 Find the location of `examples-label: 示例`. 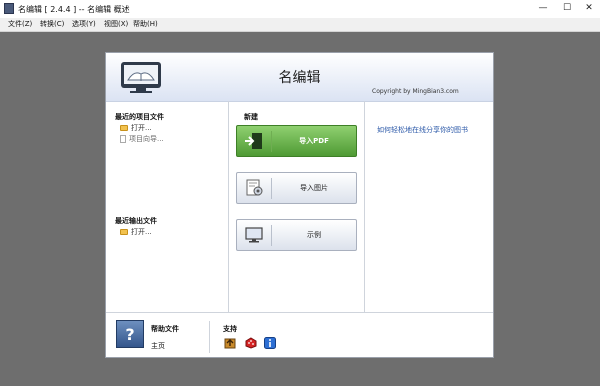

examples-label: 示例 is located at coordinates (314, 235).